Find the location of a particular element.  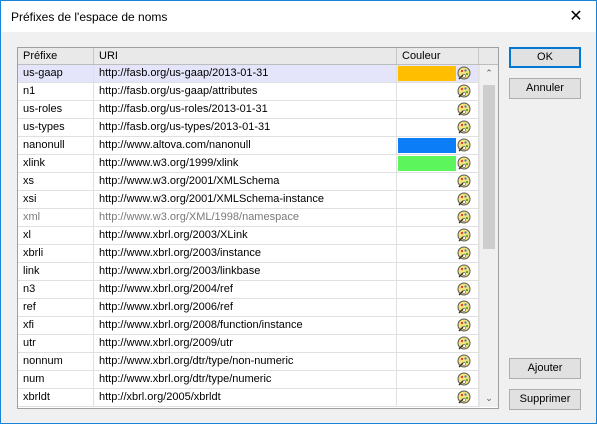

table-row: utr http://www.xbrl.org/2009/utr is located at coordinates (248, 344).